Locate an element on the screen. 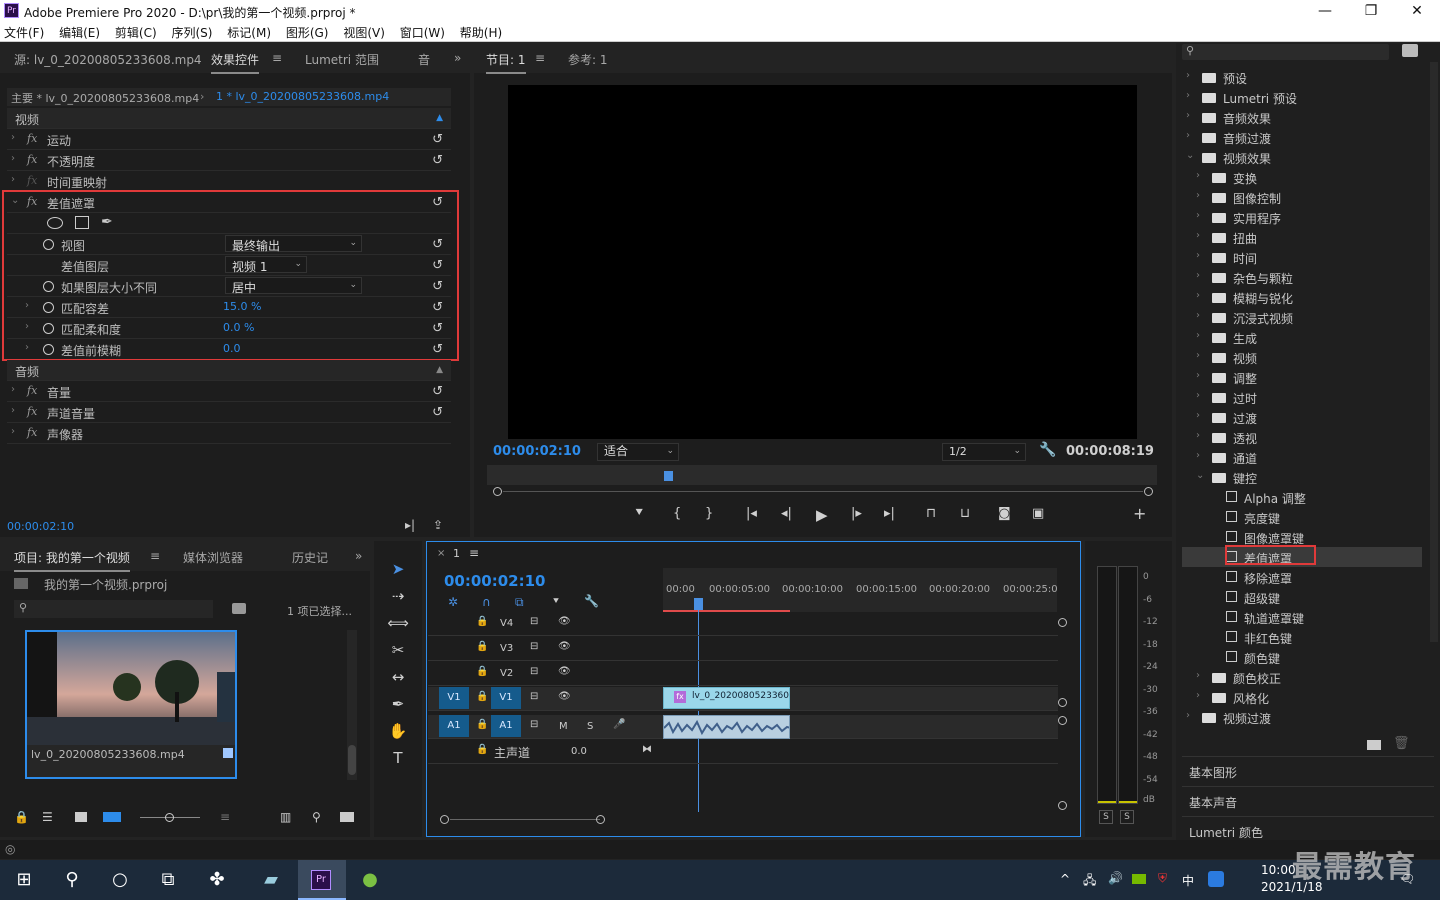  new-bin-icon is located at coordinates (347, 817).